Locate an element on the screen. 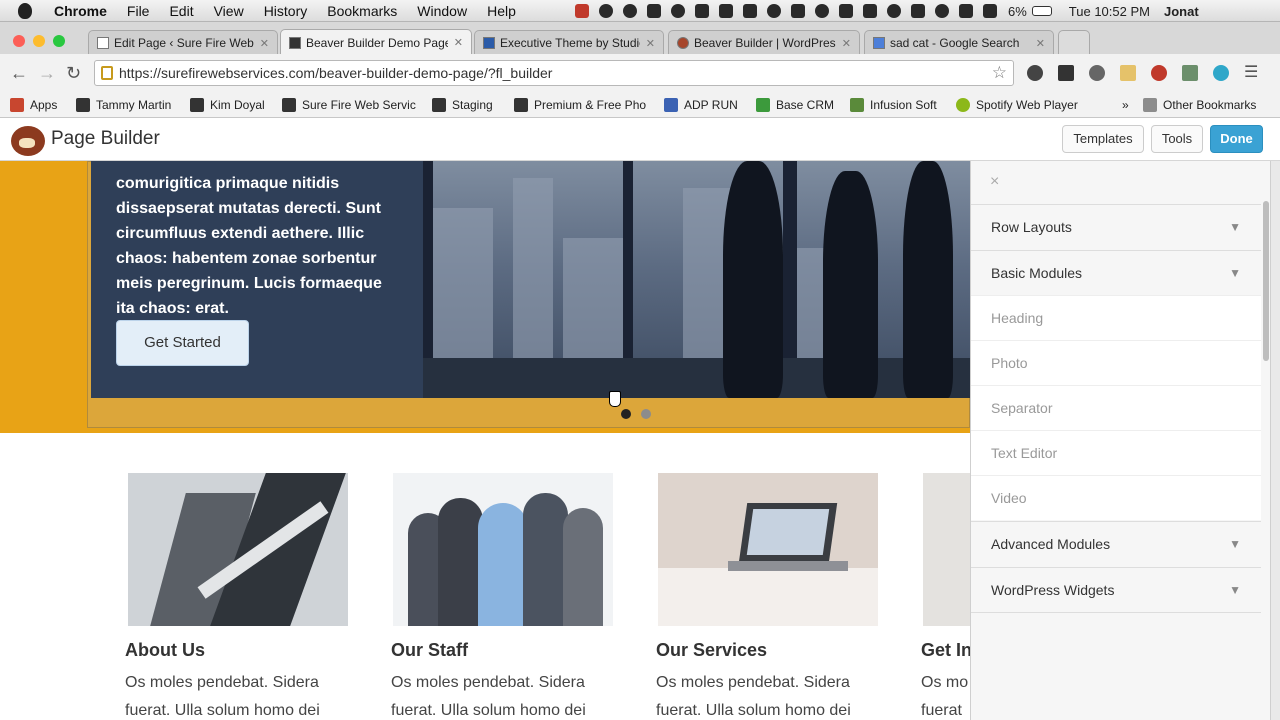 This screenshot has height=720, width=1280. zoom-window-button is located at coordinates (59, 41).